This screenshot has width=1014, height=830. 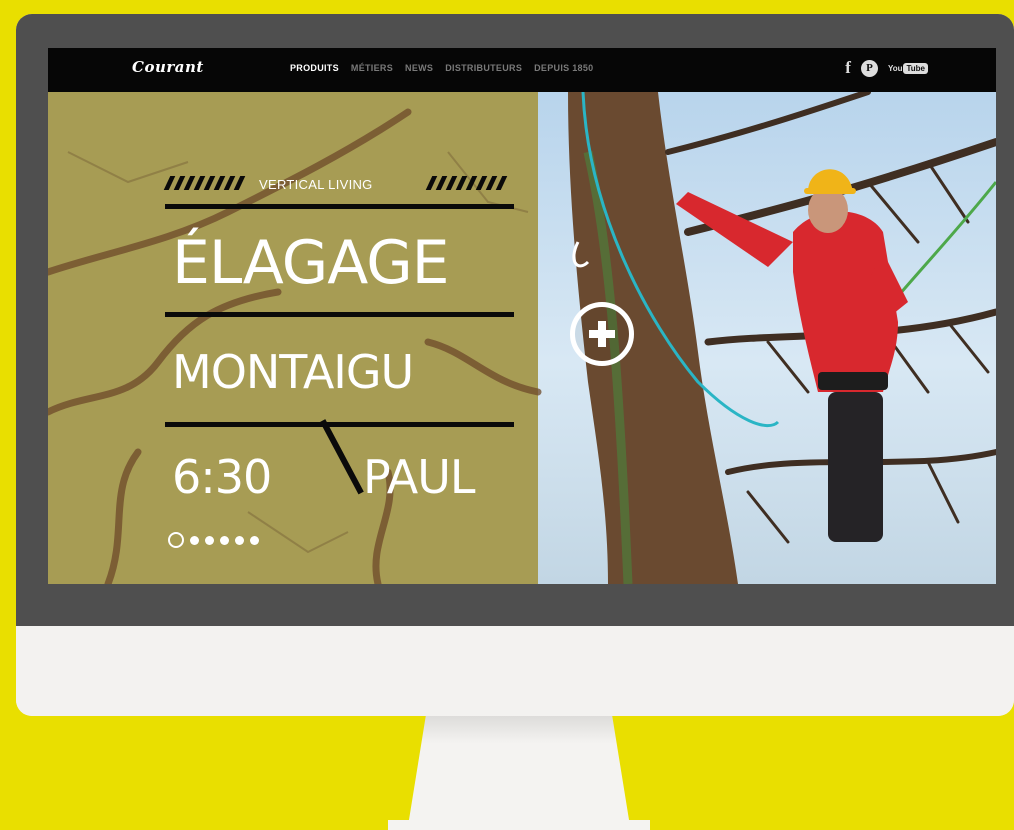 I want to click on hero-time: 6:30, so click(x=222, y=477).